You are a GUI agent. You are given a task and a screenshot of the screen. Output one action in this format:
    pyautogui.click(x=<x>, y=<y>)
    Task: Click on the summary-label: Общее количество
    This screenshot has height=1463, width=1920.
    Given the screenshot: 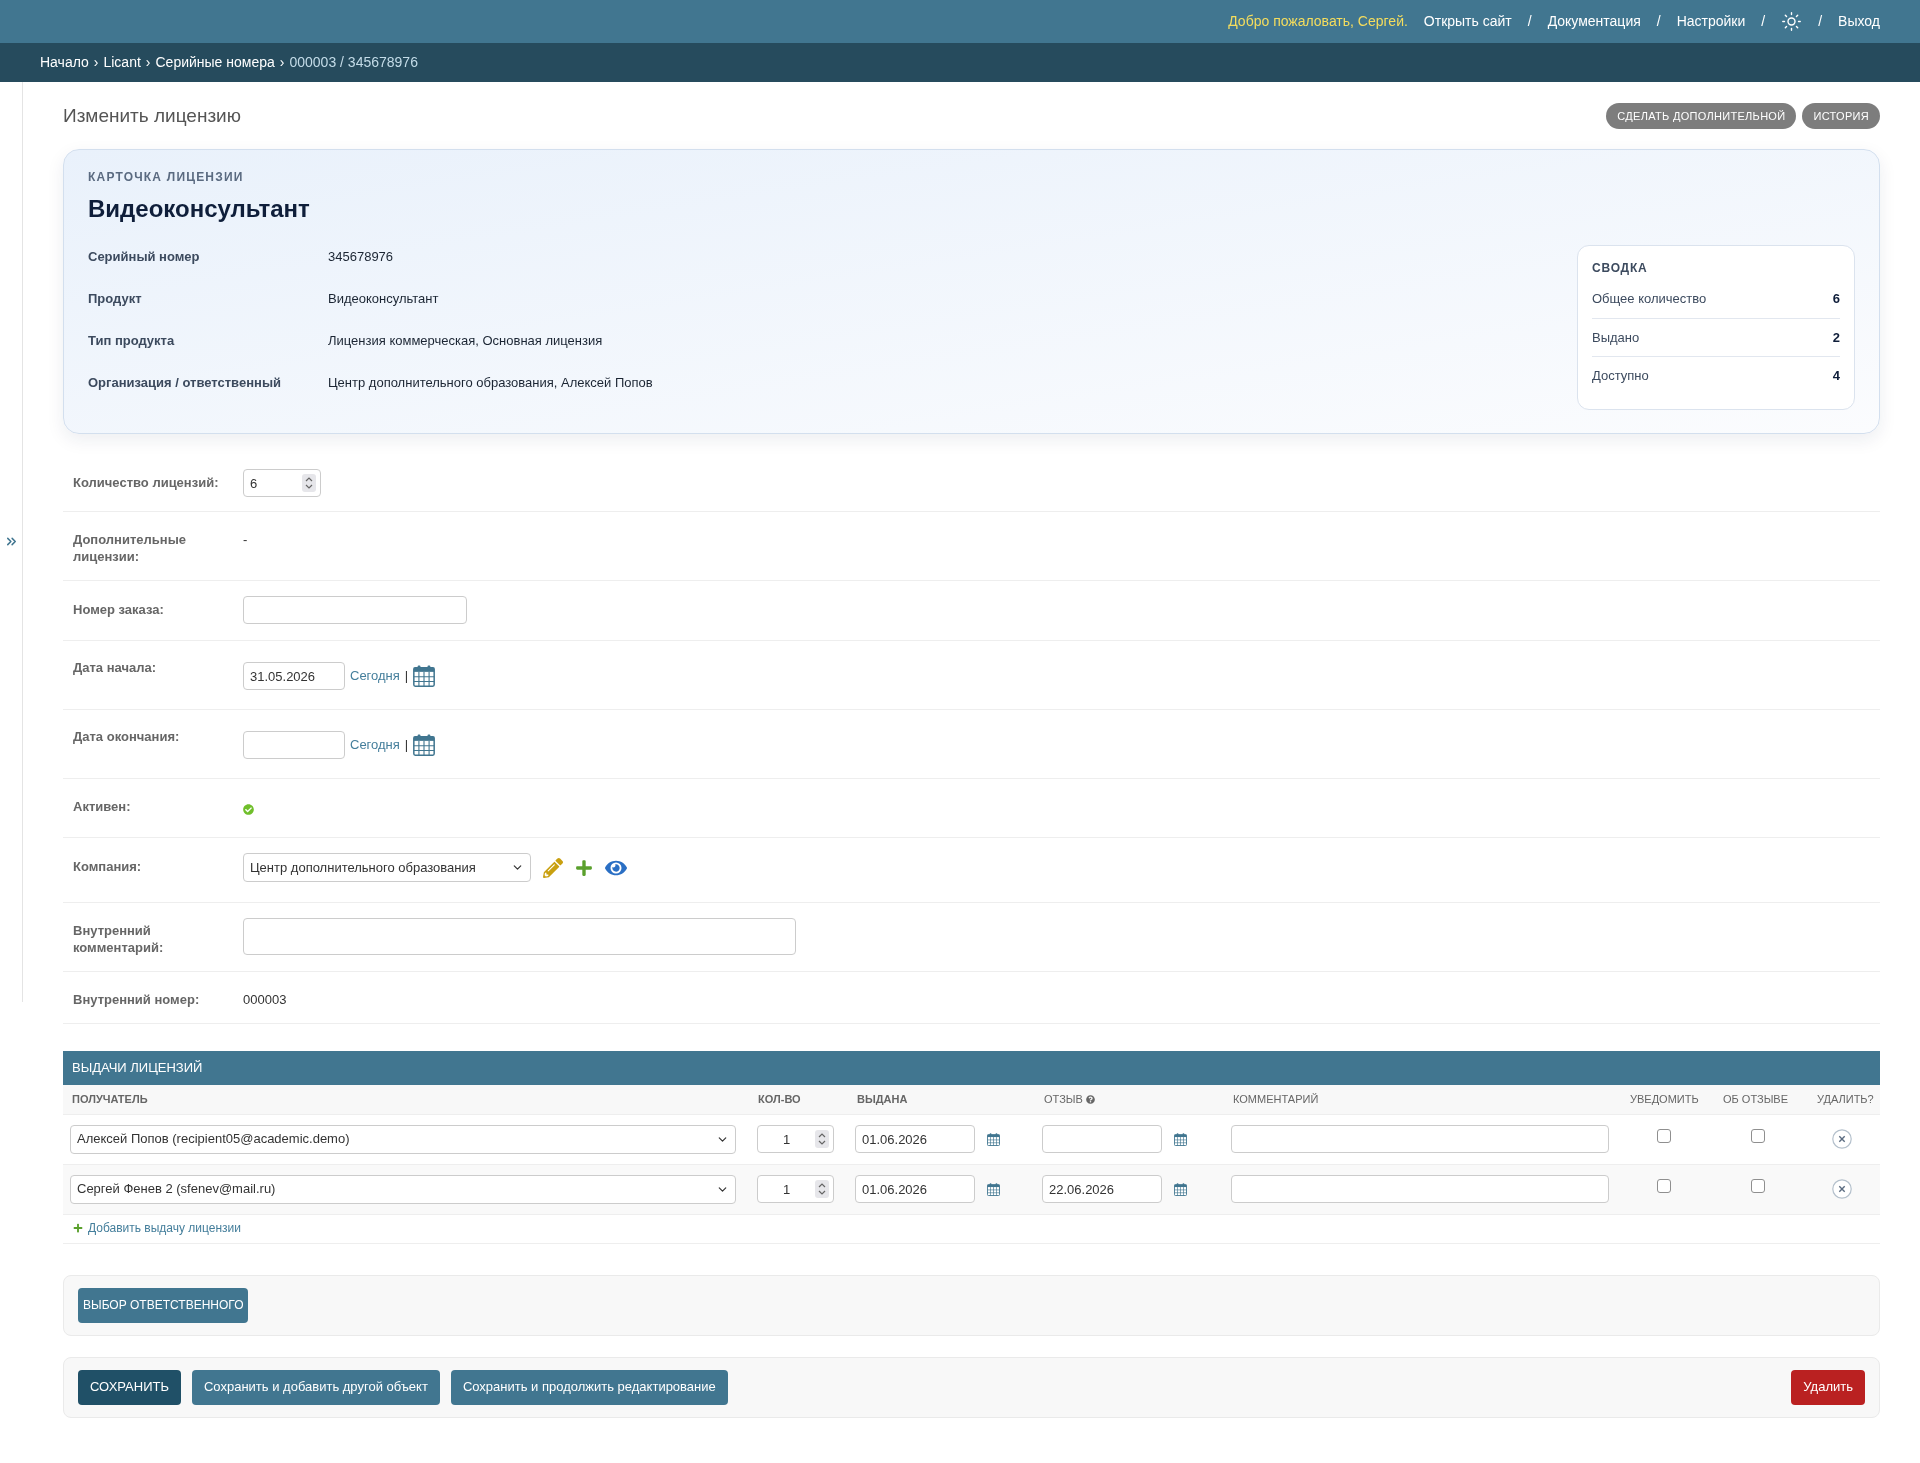 What is the action you would take?
    pyautogui.click(x=1649, y=299)
    